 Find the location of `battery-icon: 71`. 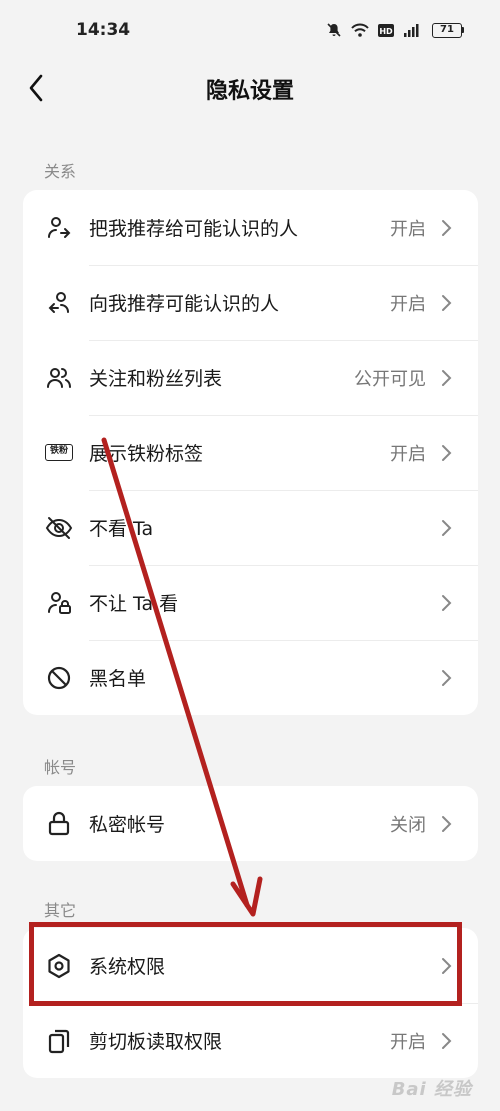

battery-icon: 71 is located at coordinates (448, 30).